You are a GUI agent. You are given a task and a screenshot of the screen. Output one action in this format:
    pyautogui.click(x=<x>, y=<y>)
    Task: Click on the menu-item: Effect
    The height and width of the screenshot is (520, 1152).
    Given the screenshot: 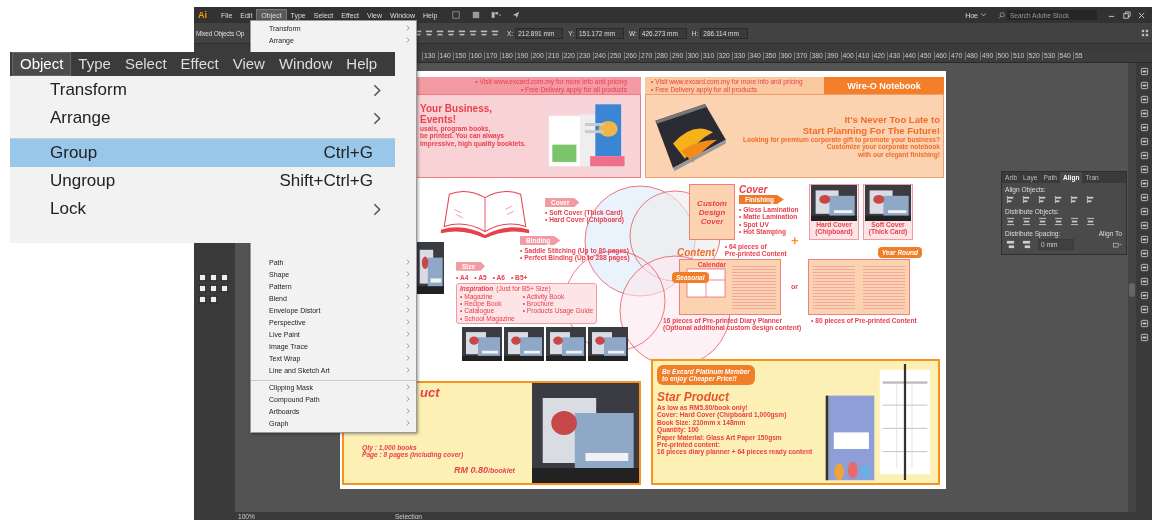 What is the action you would take?
    pyautogui.click(x=199, y=64)
    